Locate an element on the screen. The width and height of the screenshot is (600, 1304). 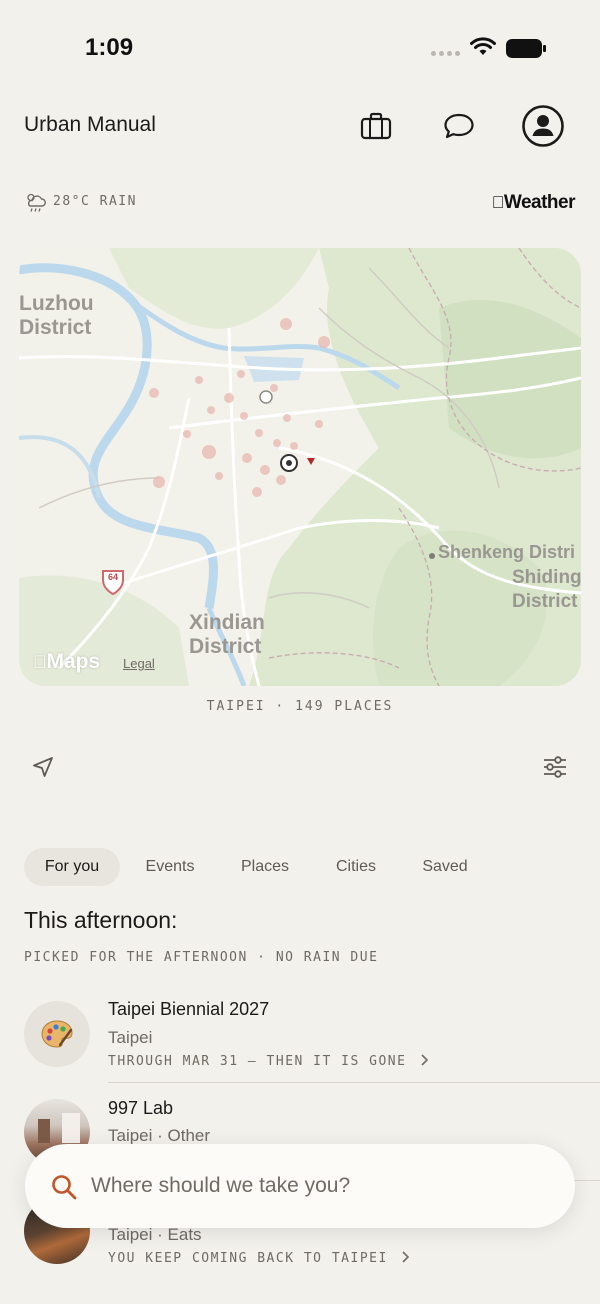
tab-saved: Saved is located at coordinates (445, 867).